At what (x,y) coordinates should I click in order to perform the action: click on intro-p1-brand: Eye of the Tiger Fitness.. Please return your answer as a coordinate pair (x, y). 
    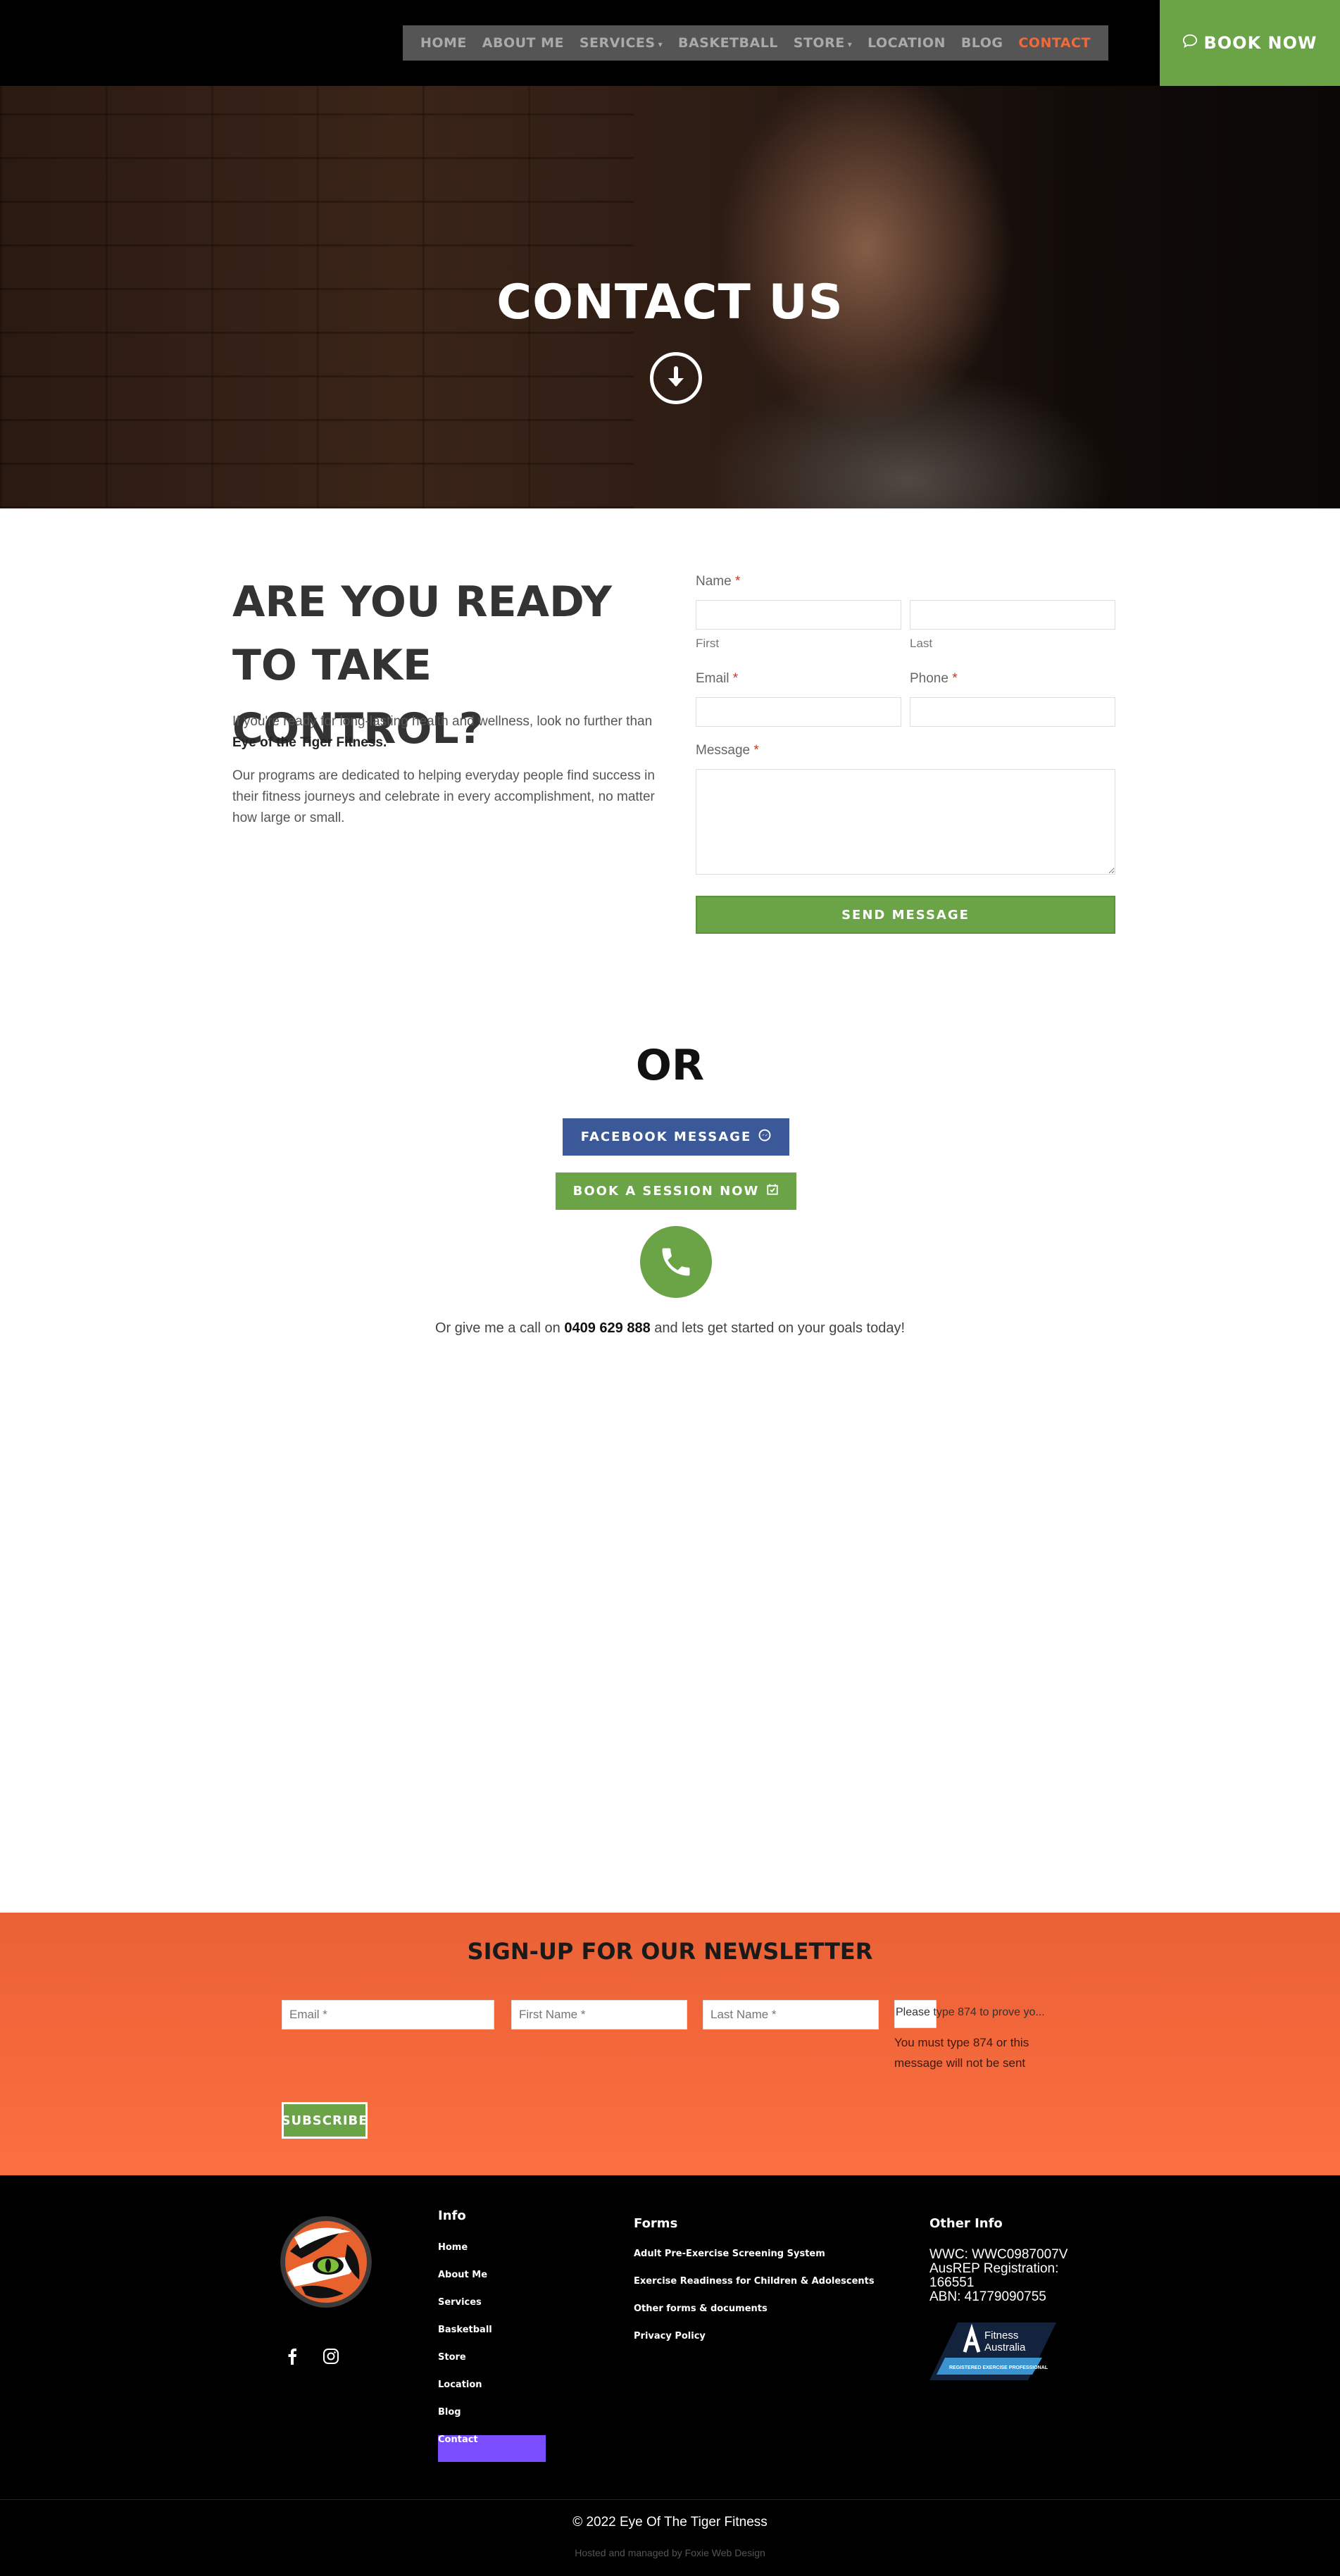
    Looking at the image, I should click on (310, 742).